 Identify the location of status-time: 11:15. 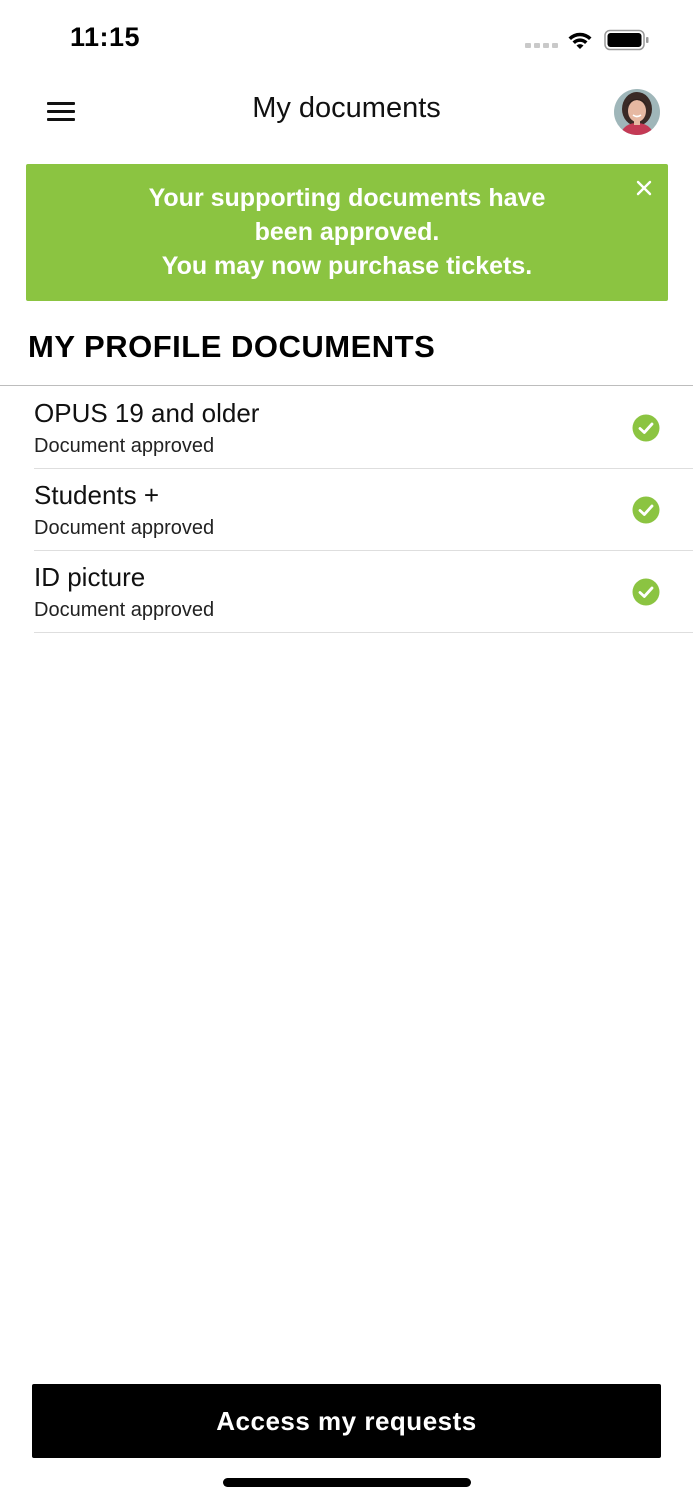
(105, 37).